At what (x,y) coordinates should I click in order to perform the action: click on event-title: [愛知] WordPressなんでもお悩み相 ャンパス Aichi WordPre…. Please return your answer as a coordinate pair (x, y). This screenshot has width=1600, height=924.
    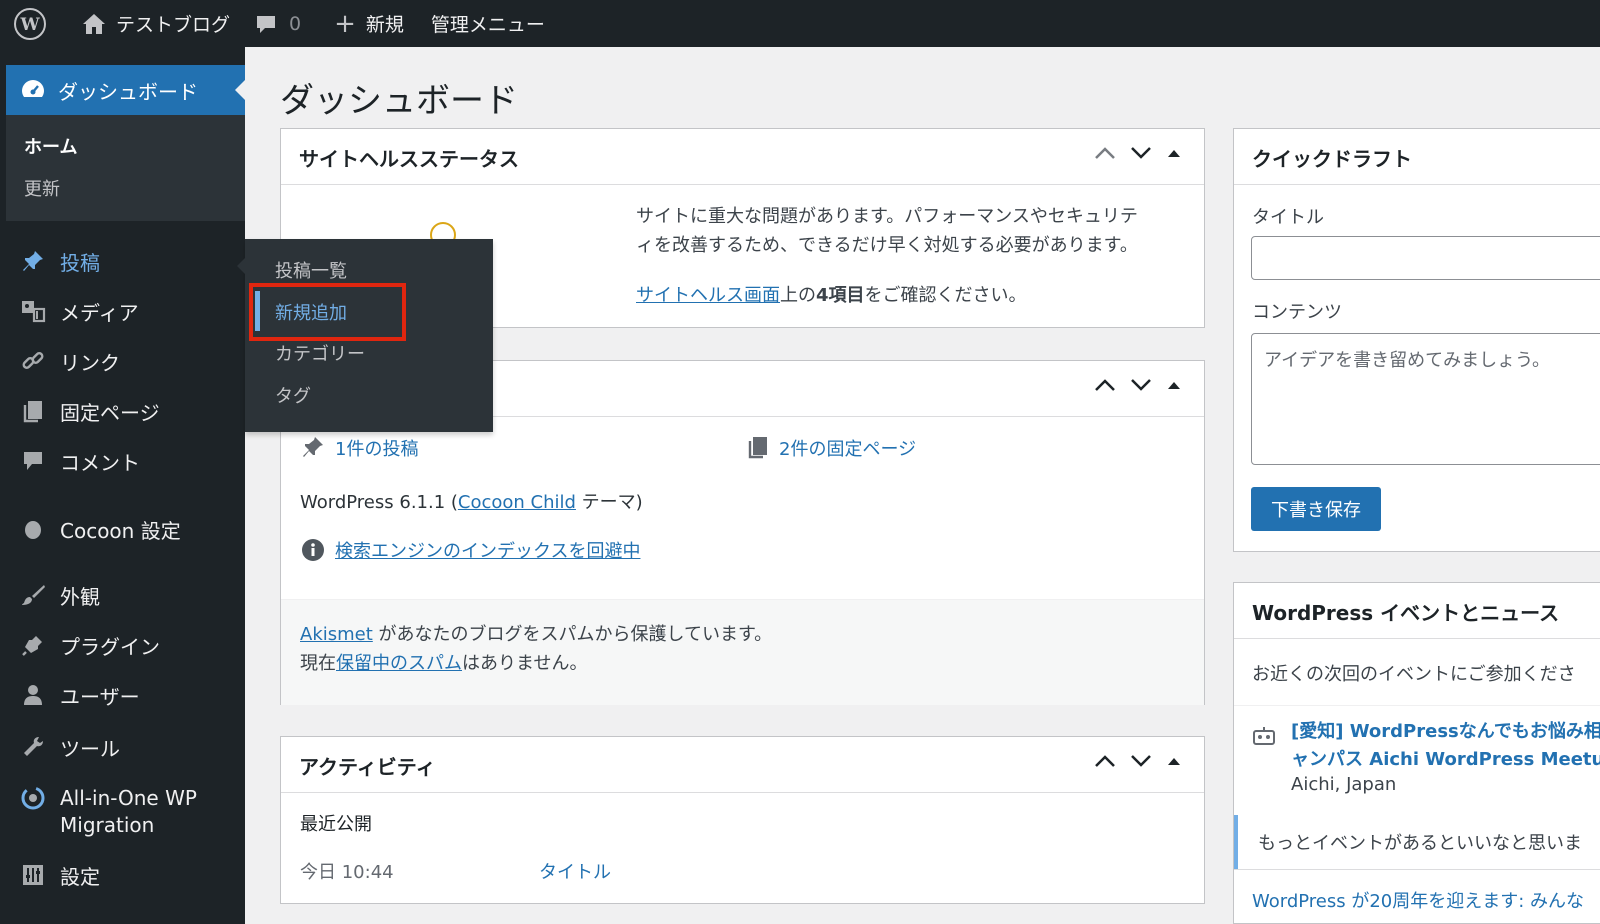
    Looking at the image, I should click on (1445, 746).